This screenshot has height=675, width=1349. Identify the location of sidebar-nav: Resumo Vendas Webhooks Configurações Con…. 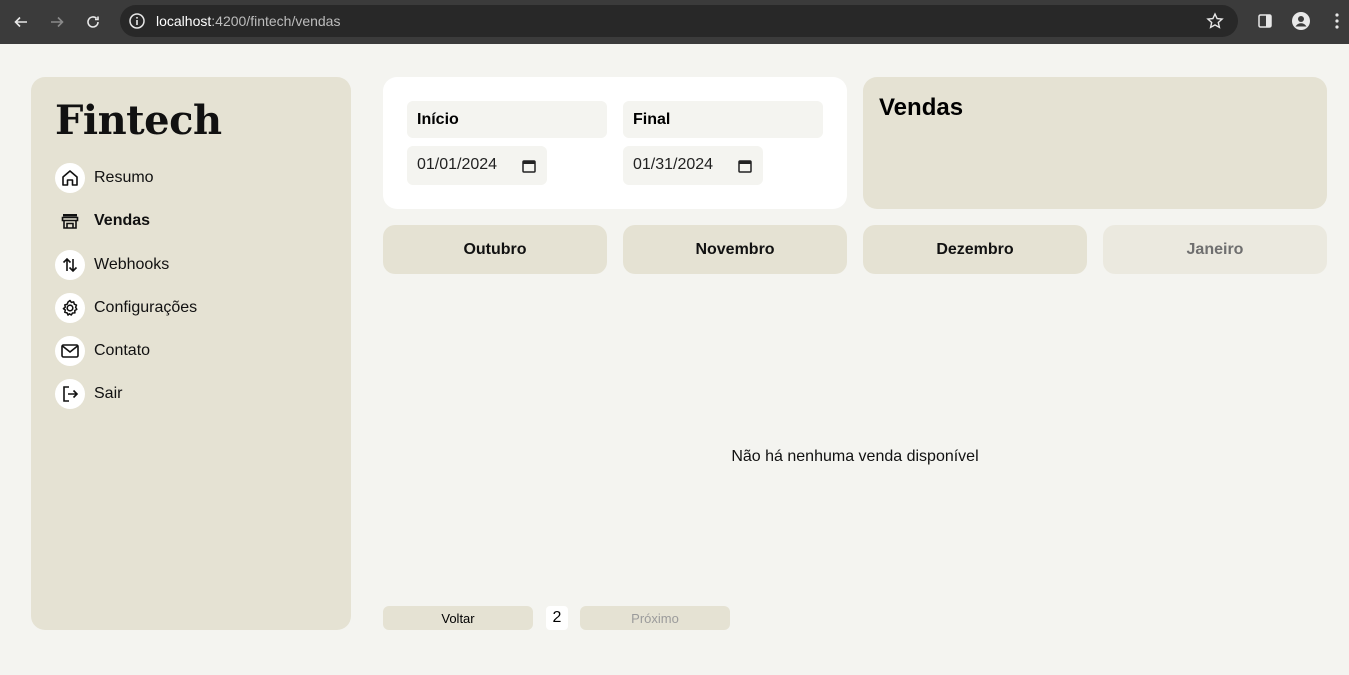
(126, 293).